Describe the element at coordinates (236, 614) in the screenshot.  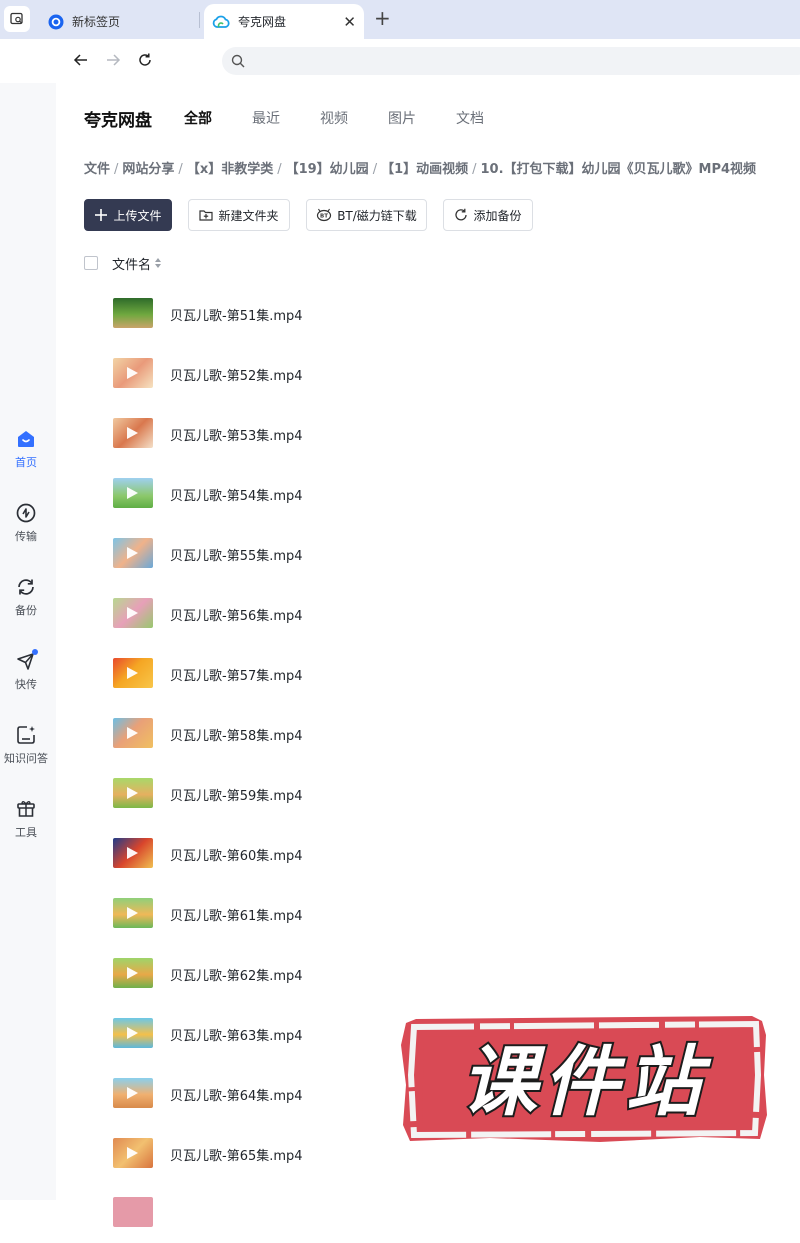
I see `file-name: 贝瓦儿歌-第56集.mp4` at that location.